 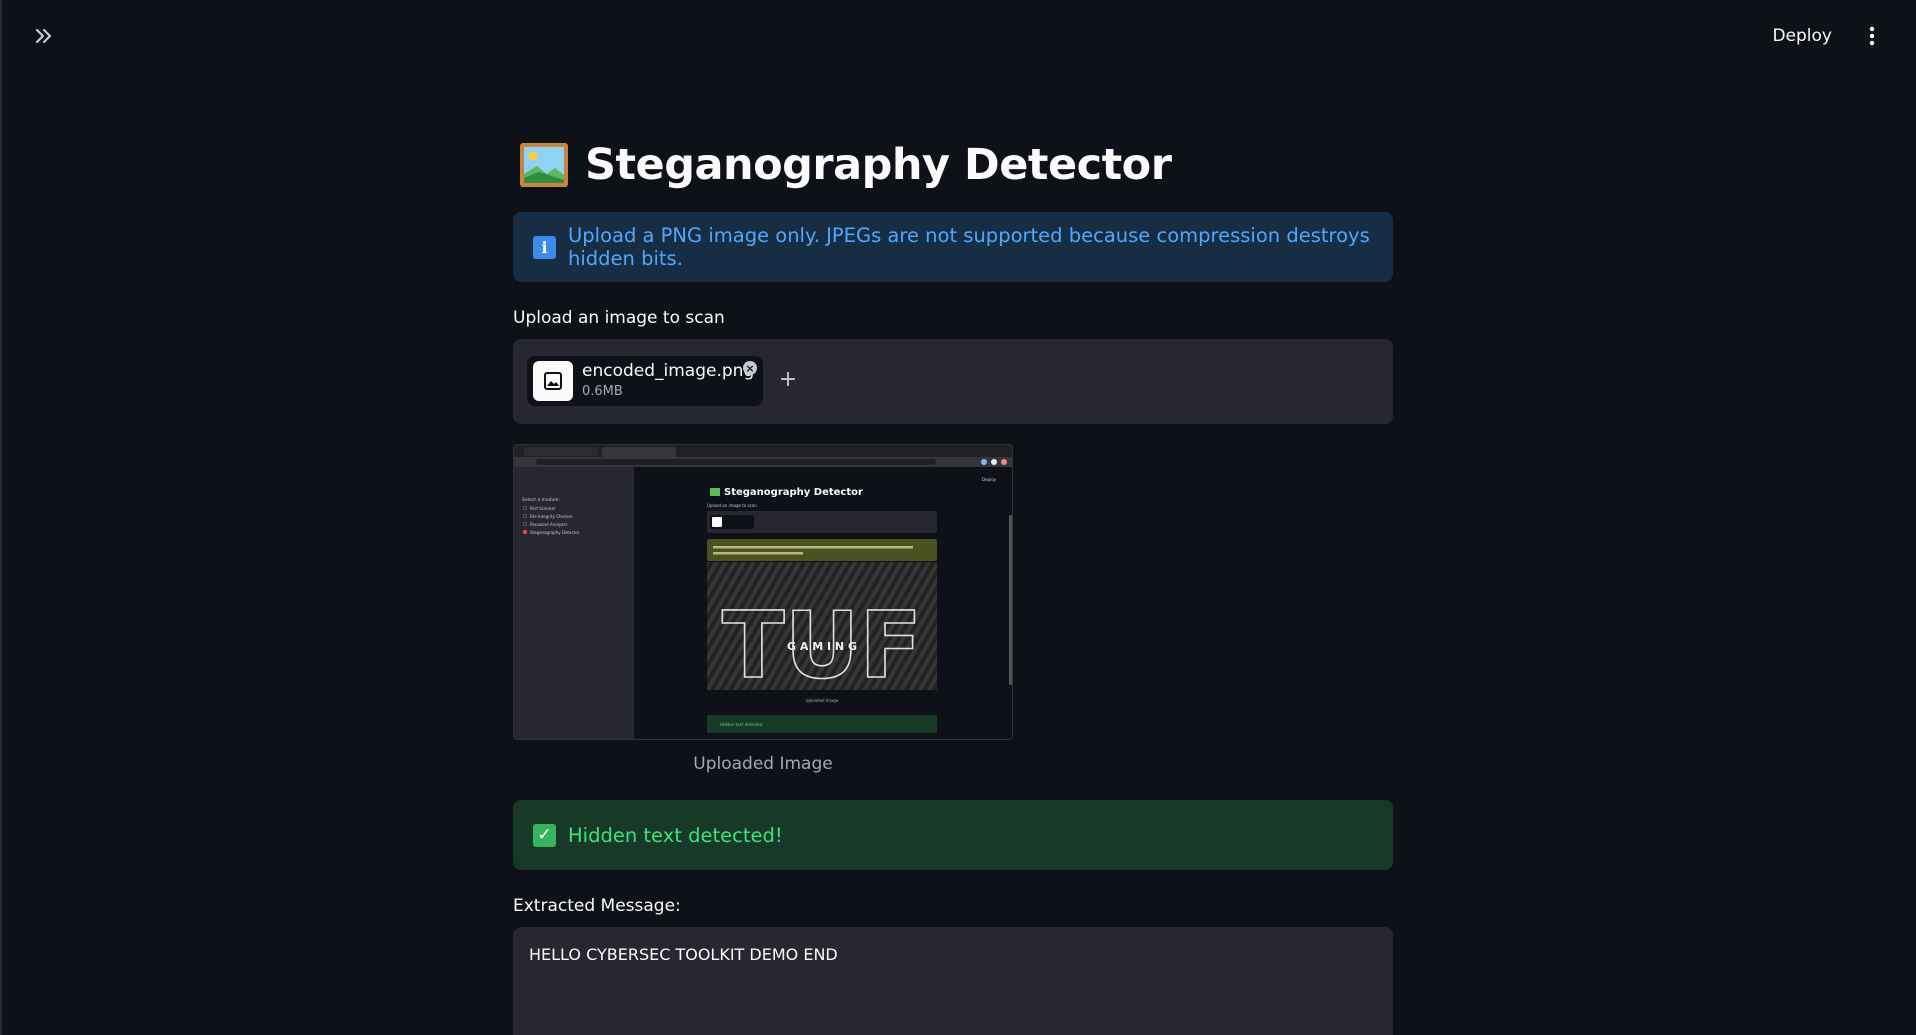 I want to click on file-name: encoded_image.png, so click(x=668, y=371).